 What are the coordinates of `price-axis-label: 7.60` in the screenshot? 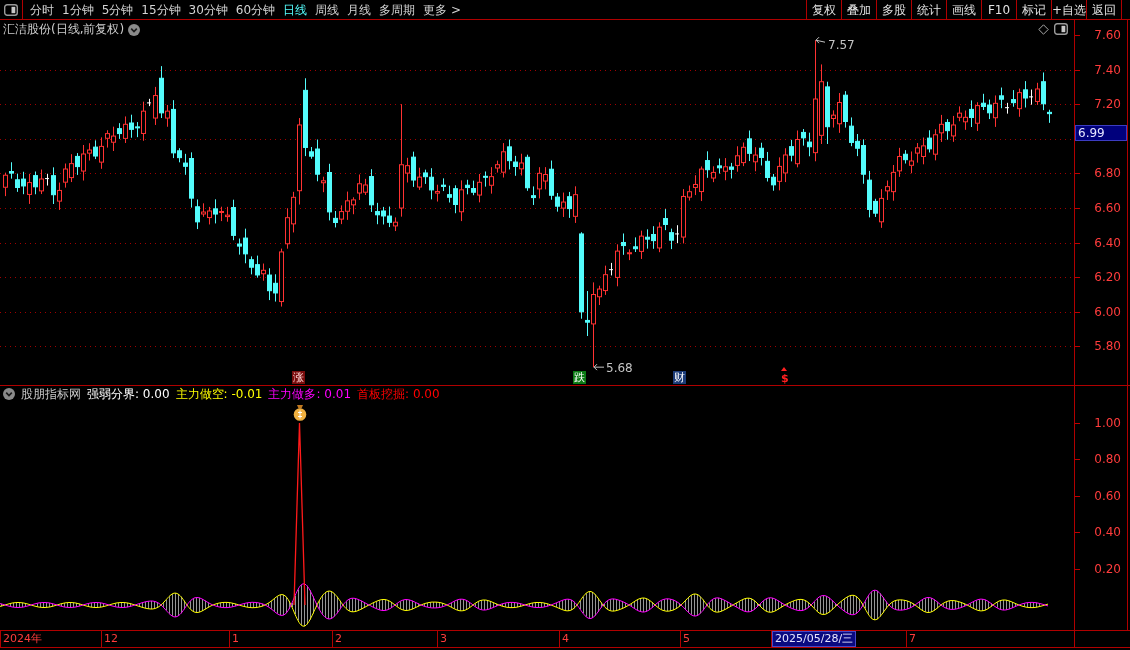 It's located at (1107, 35).